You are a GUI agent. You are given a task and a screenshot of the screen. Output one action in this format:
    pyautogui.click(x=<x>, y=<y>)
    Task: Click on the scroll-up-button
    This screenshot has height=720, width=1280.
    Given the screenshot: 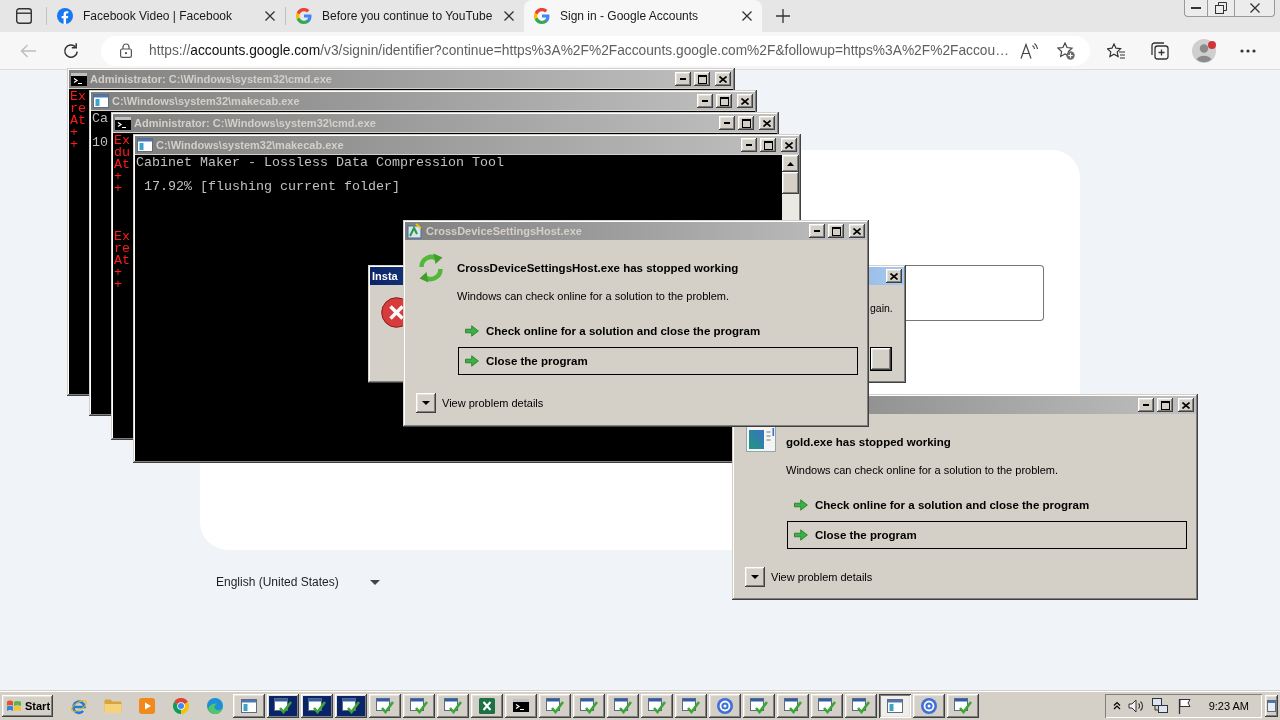 What is the action you would take?
    pyautogui.click(x=790, y=163)
    